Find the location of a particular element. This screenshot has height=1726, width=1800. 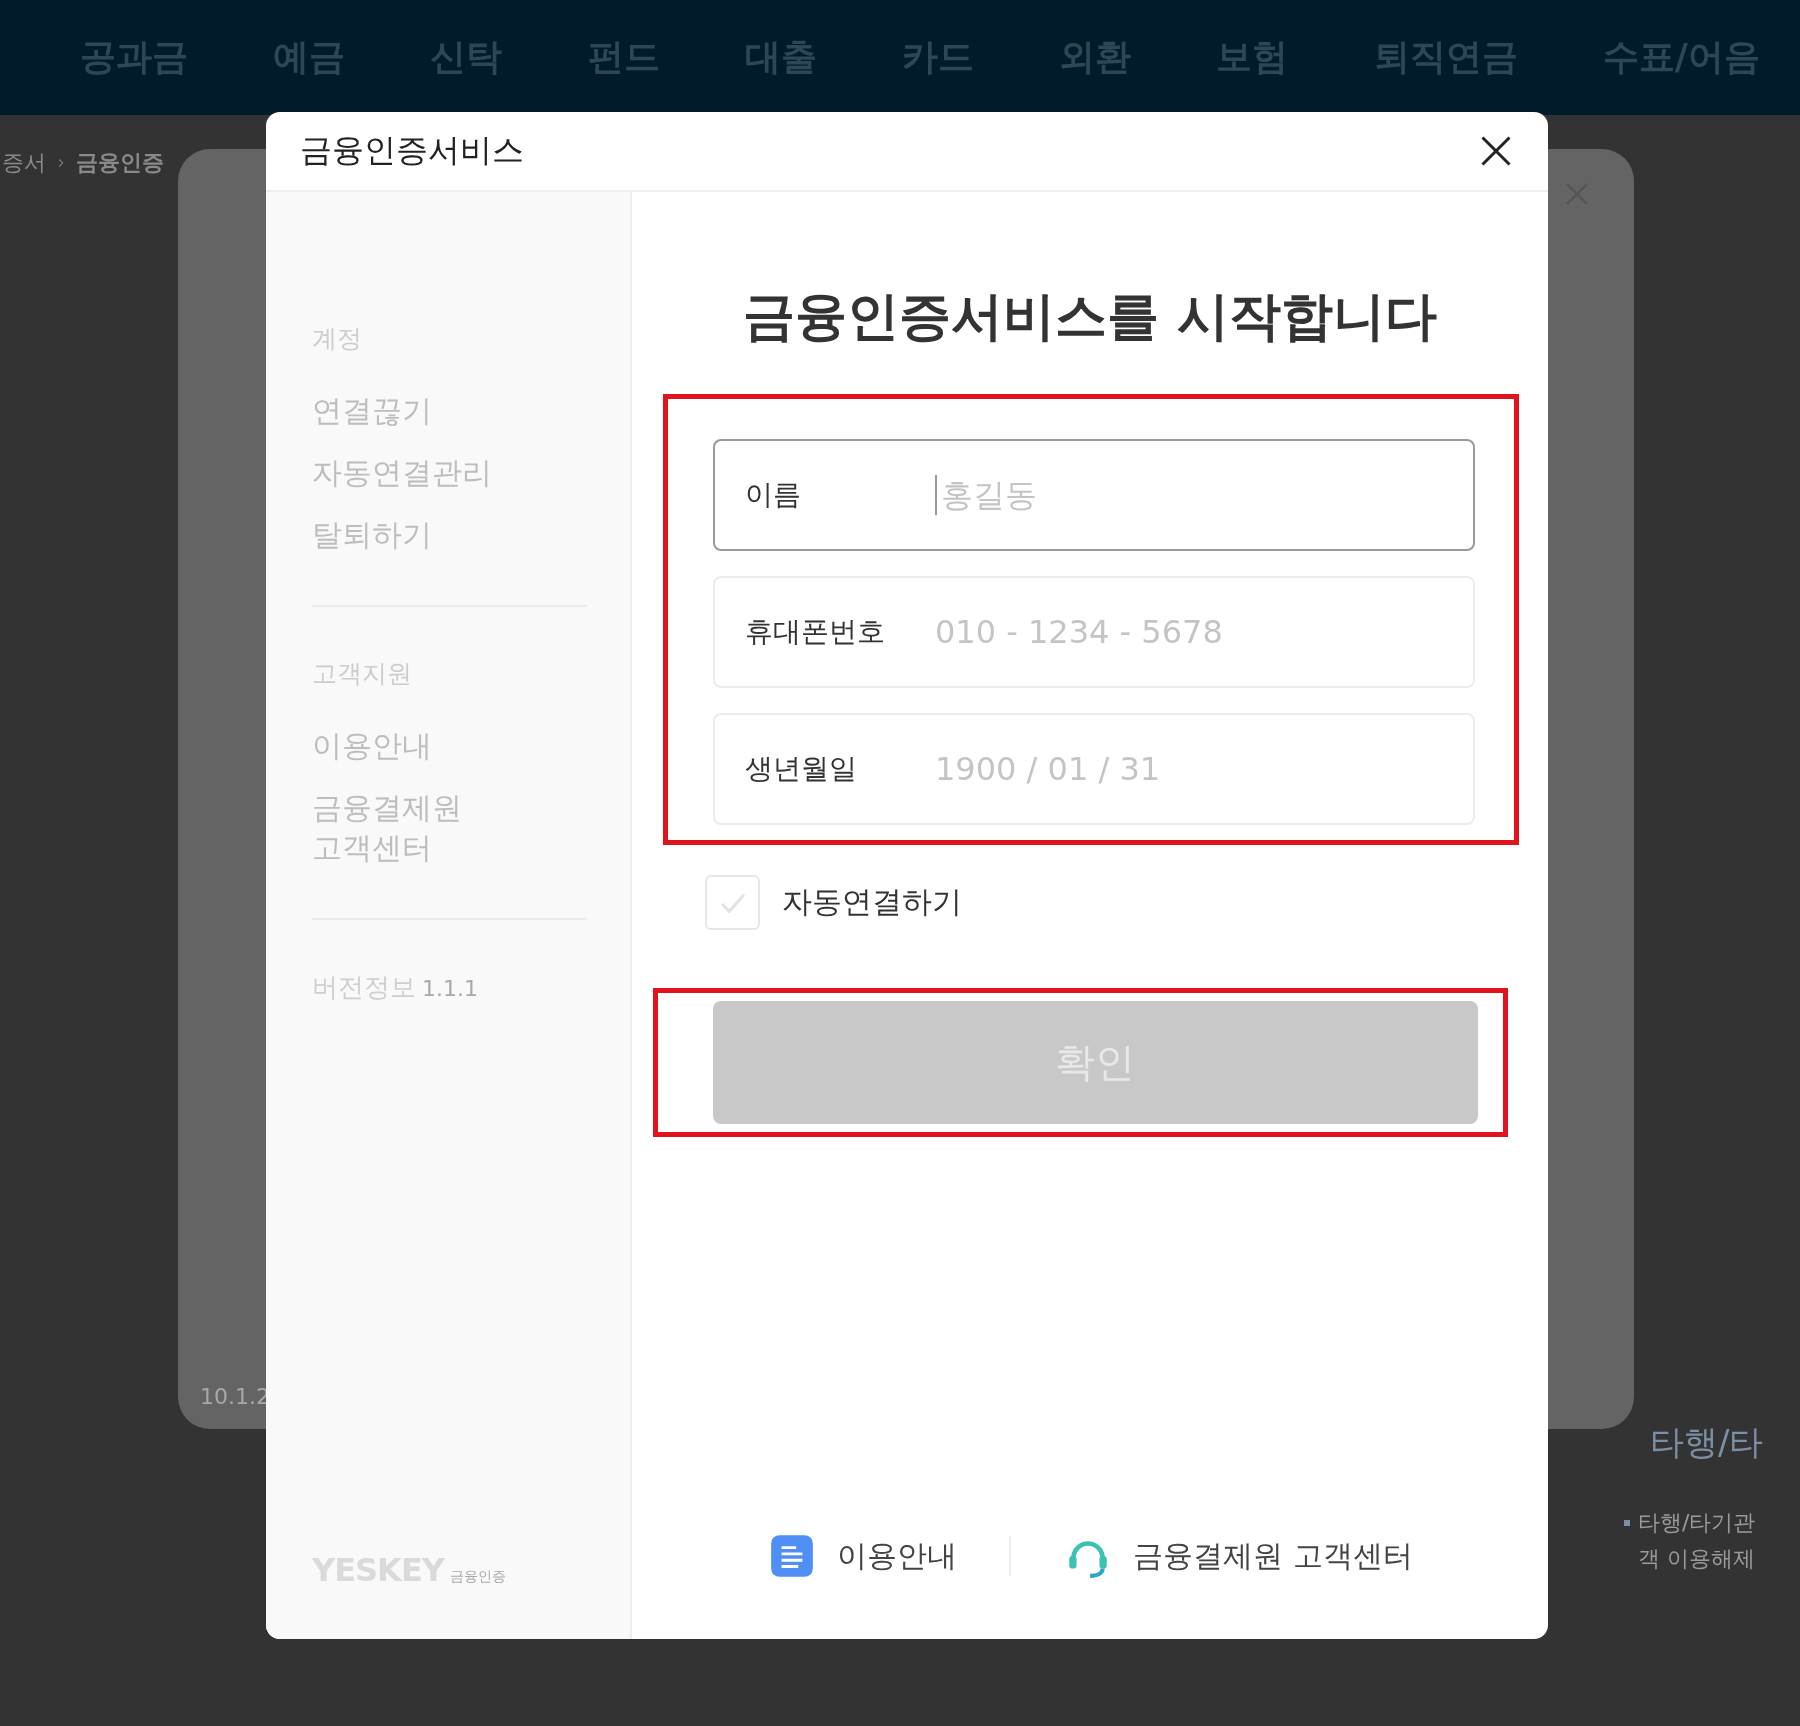

sidebar-item: 금융결제원 고객센터 is located at coordinates (448, 828).